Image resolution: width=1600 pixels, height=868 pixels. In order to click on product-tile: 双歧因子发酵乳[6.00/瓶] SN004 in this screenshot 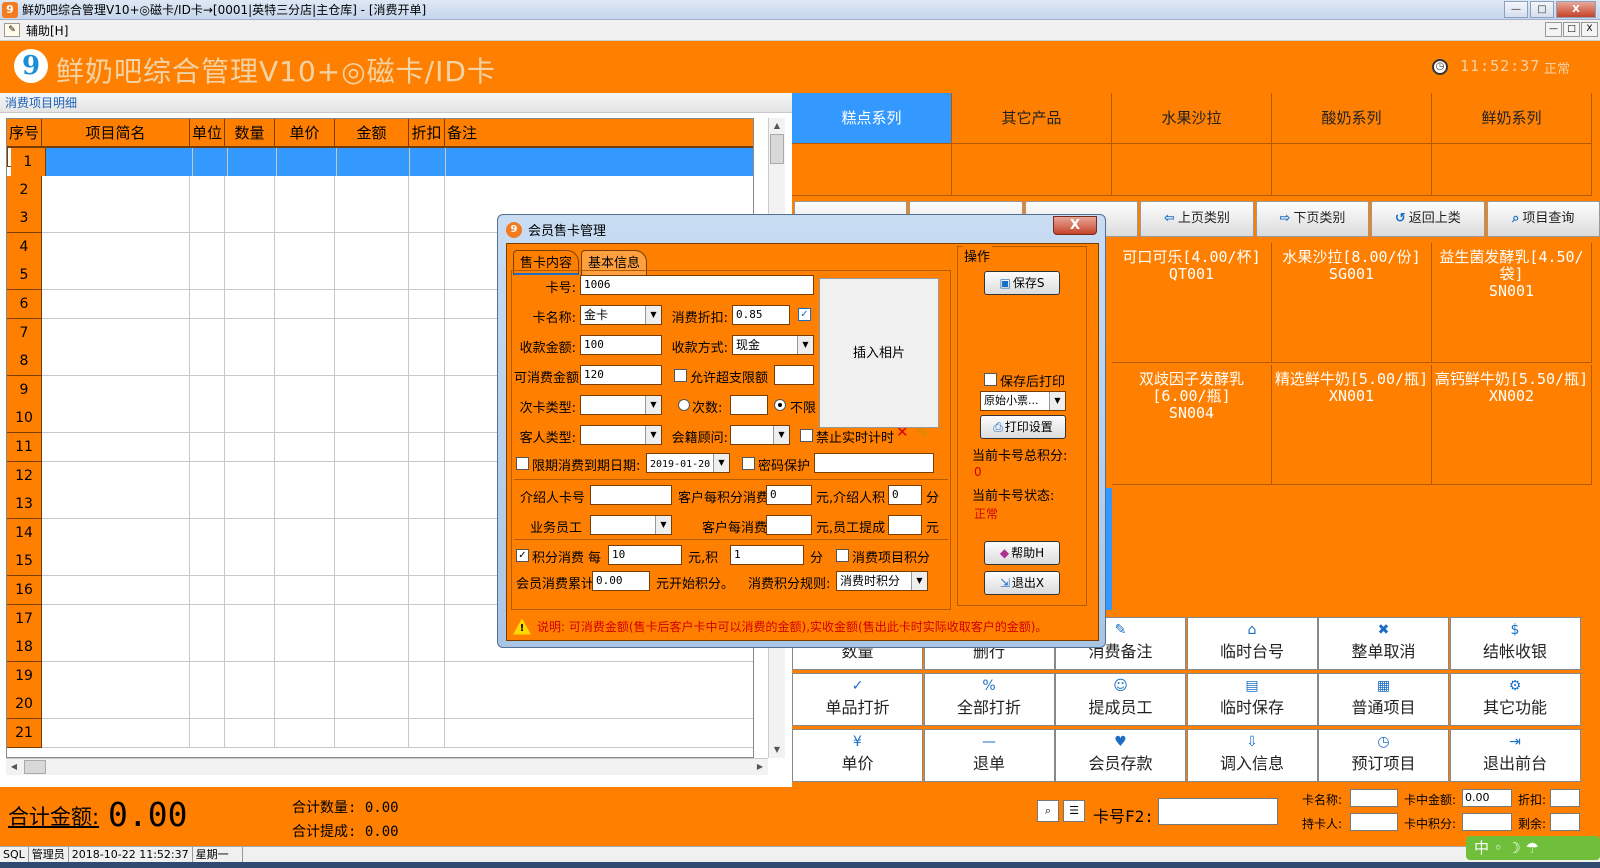, I will do `click(1192, 425)`.